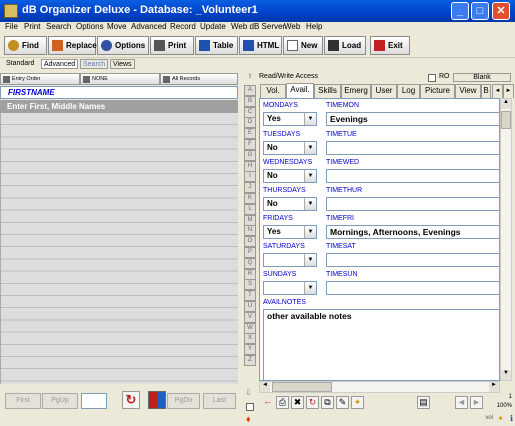 This screenshot has width=515, height=426. What do you see at coordinates (23, 401) in the screenshot?
I see `first-button: First` at bounding box center [23, 401].